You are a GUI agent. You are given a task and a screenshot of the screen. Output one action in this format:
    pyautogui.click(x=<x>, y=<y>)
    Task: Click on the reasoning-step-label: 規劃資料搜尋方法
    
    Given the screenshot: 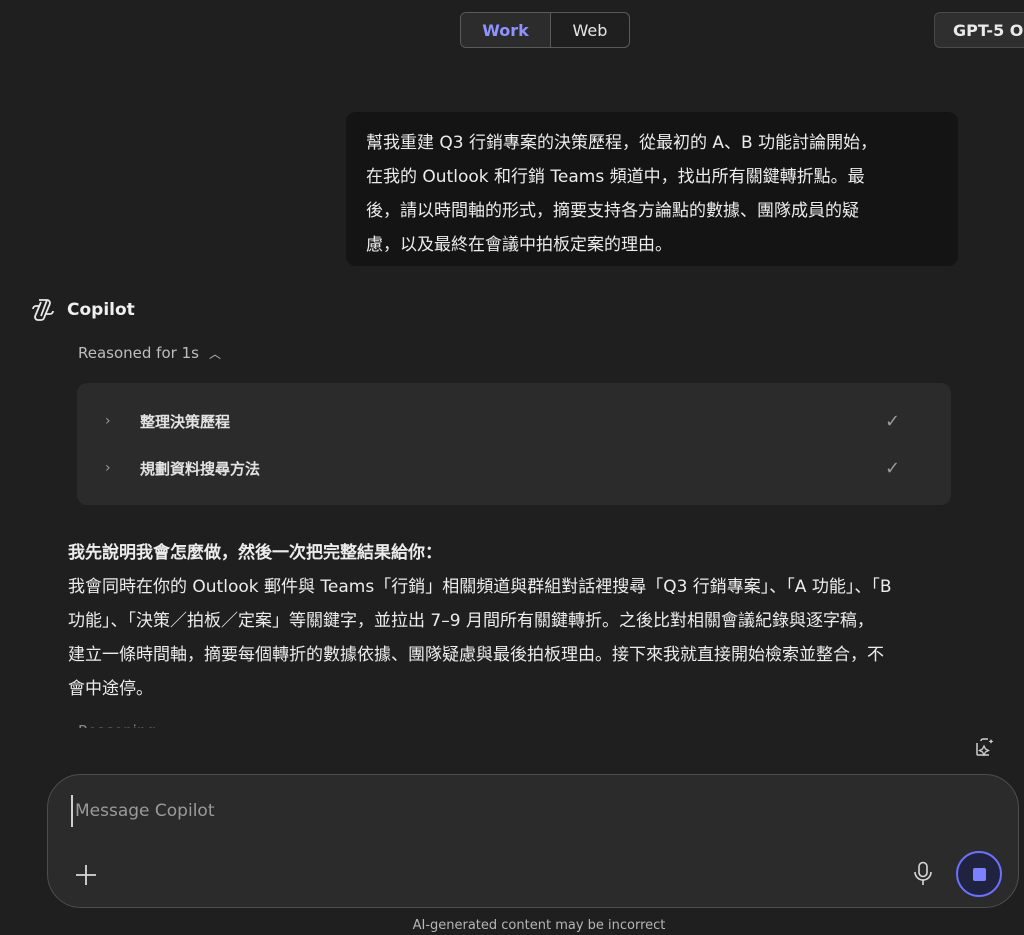 What is the action you would take?
    pyautogui.click(x=200, y=468)
    